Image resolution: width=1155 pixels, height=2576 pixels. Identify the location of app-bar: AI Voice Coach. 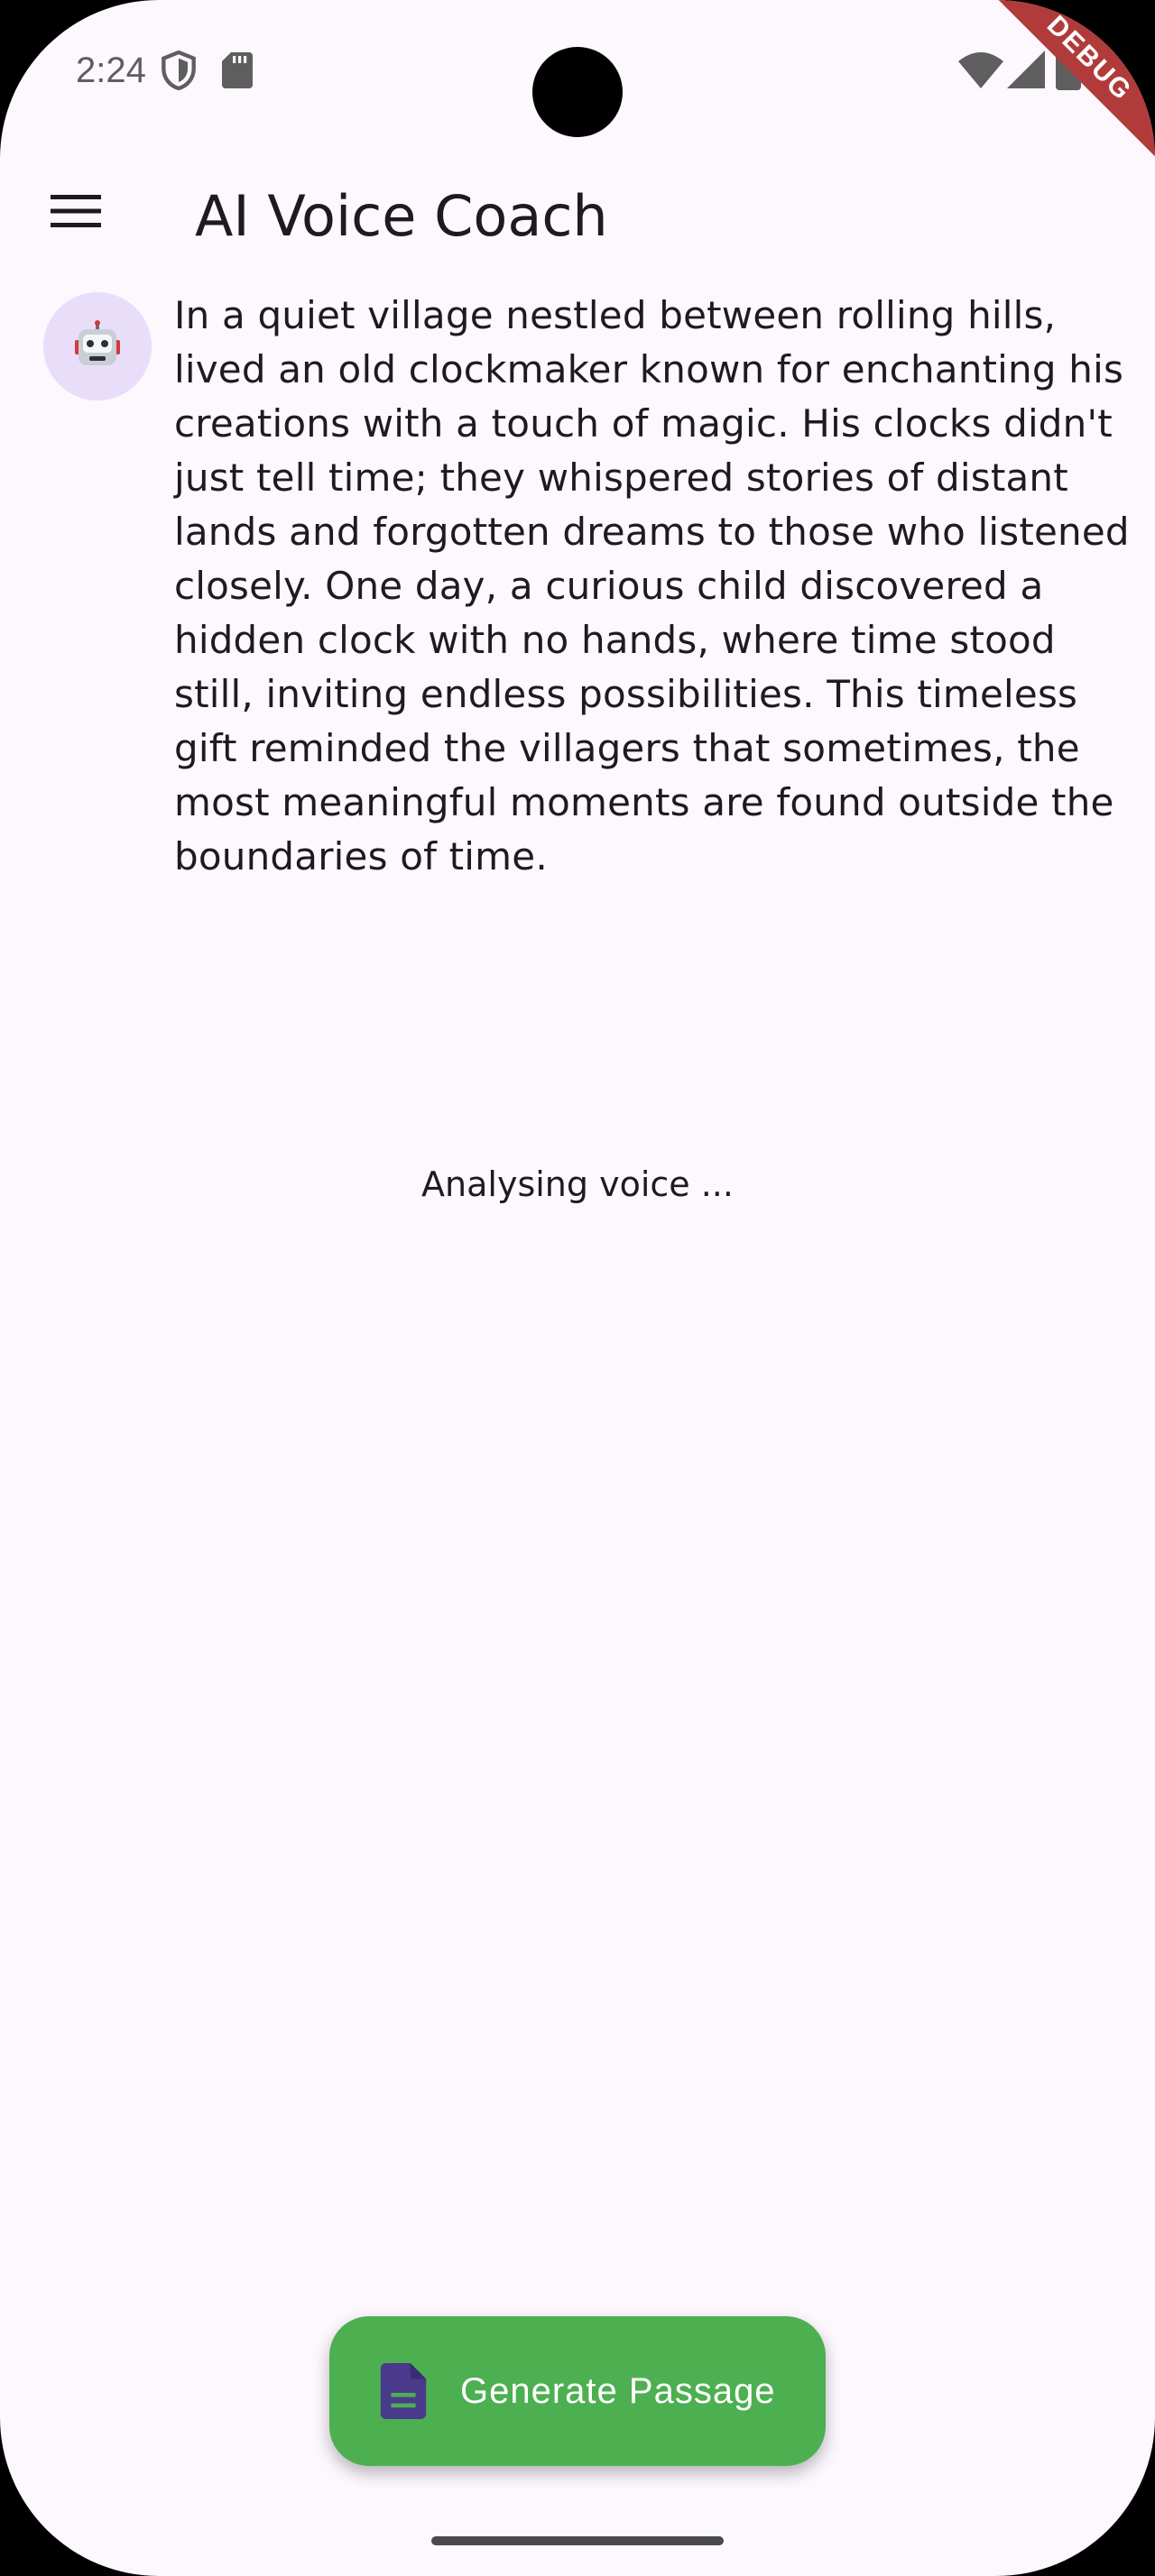
(577, 216).